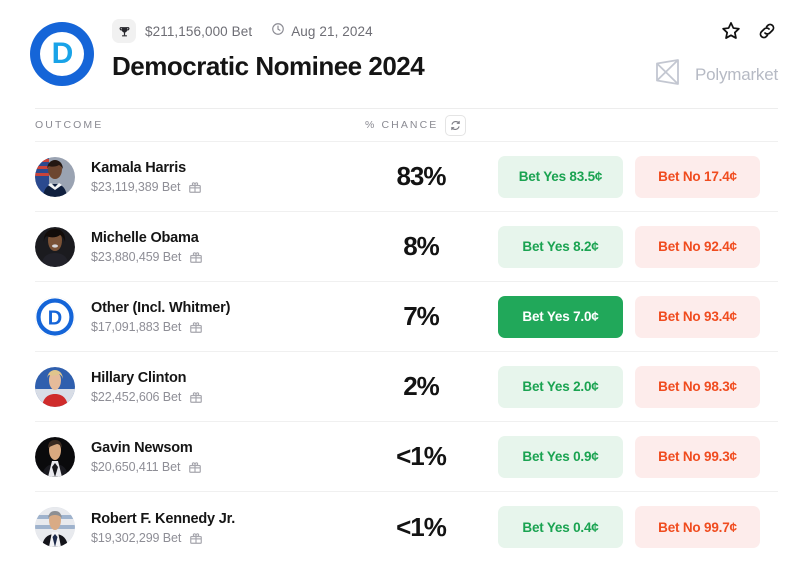 The width and height of the screenshot is (800, 562). Describe the element at coordinates (630, 246) in the screenshot. I see `bet-actions: Bet Yes 8.2¢ Bet No 92.4¢` at that location.